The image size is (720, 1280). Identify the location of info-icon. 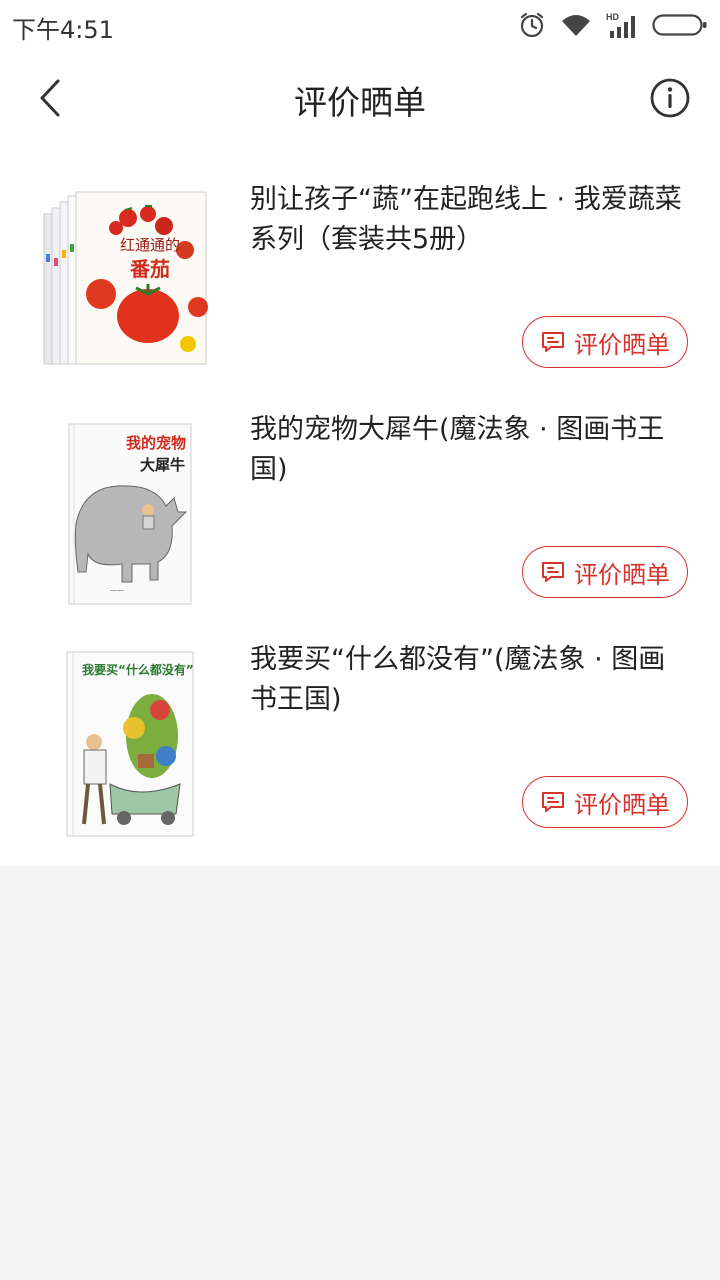
(670, 98).